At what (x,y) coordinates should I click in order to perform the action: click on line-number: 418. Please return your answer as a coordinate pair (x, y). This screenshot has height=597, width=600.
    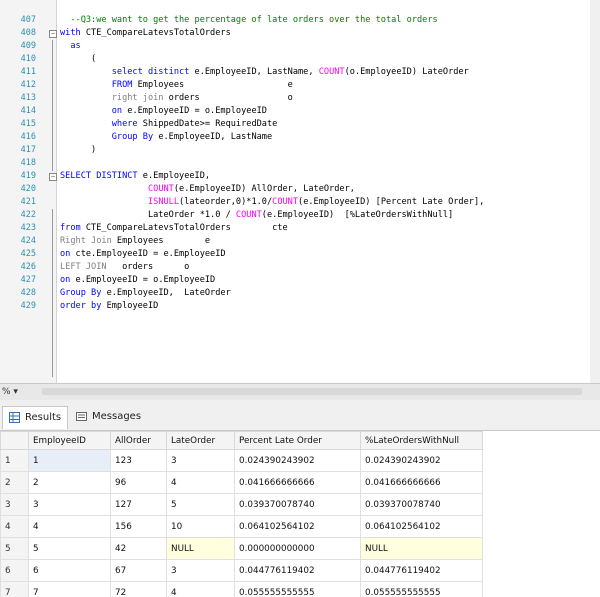
    Looking at the image, I should click on (28, 163).